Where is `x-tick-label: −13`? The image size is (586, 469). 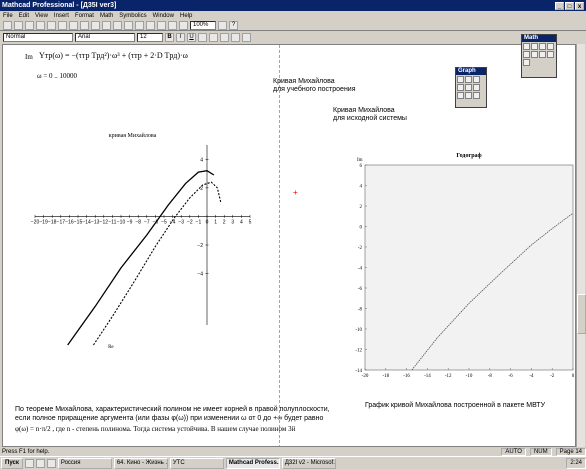 x-tick-label: −13 is located at coordinates (95, 222).